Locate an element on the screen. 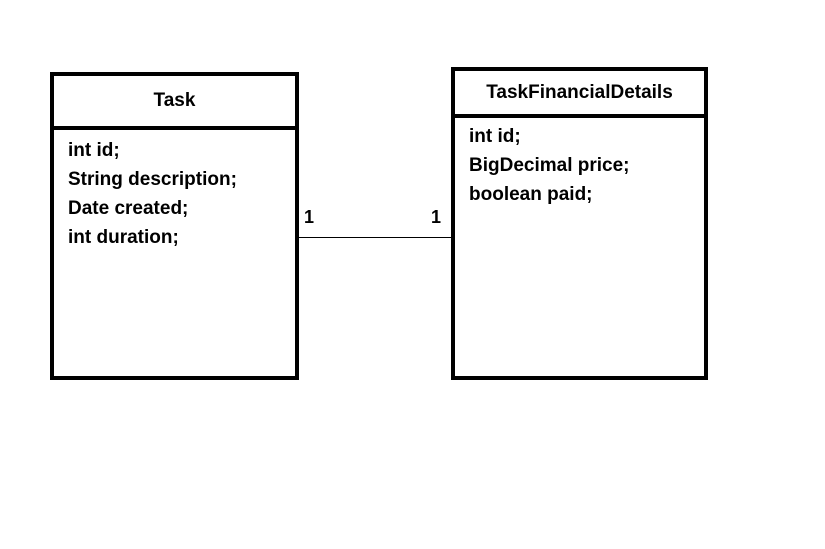 This screenshot has width=825, height=549. class-taskfinancialdetails-attributes: int id; BigDecimal price; boolean paid; is located at coordinates (549, 165).